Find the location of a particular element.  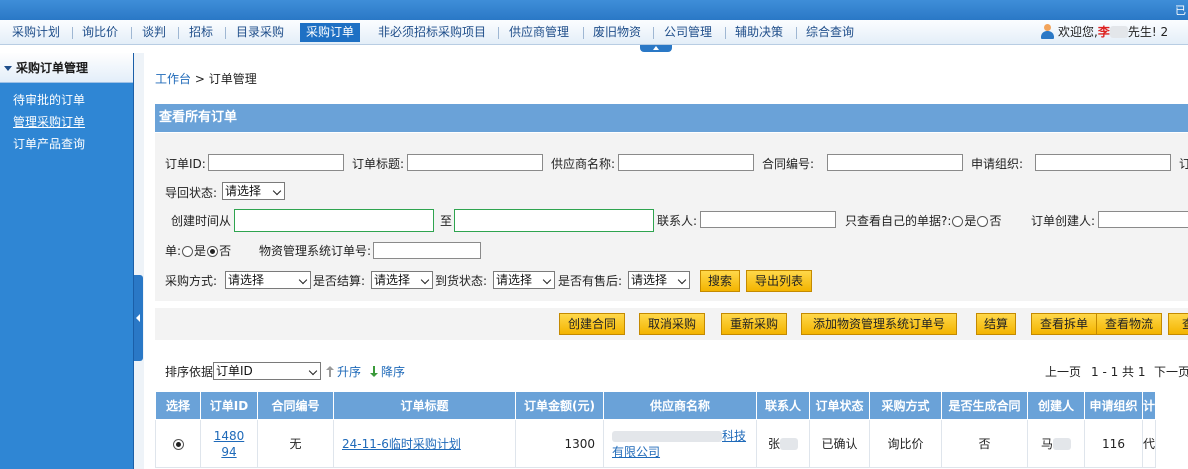

top-strip: 已 is located at coordinates (594, 10).